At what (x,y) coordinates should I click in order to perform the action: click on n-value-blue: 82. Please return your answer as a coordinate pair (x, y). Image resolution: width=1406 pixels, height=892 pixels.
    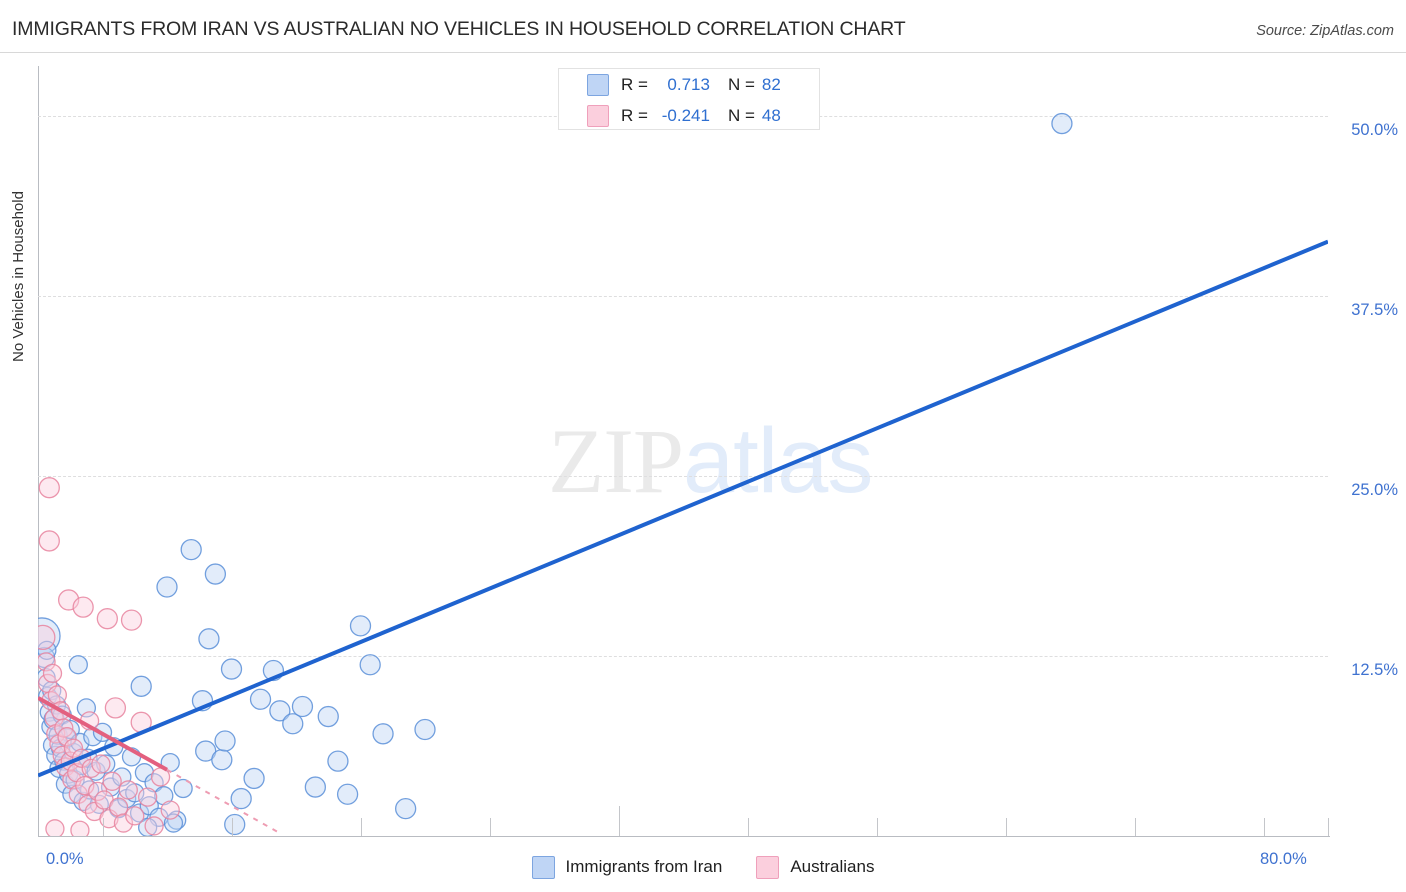
    Looking at the image, I should click on (771, 84).